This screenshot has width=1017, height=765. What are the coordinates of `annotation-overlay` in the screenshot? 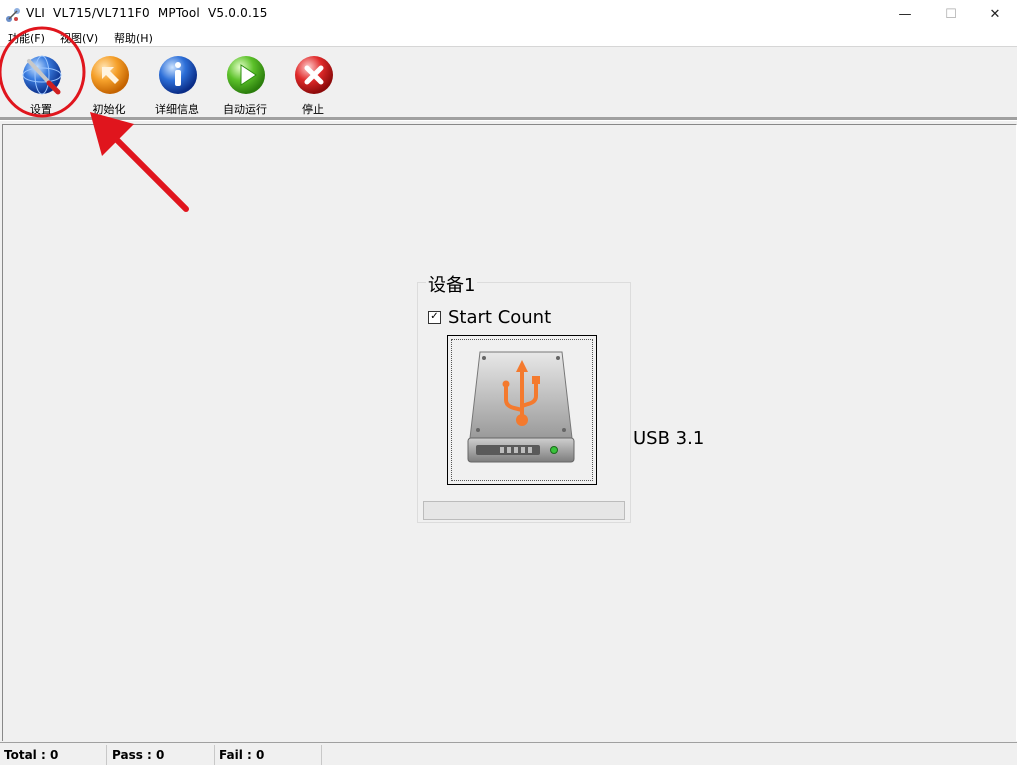 It's located at (94, 119).